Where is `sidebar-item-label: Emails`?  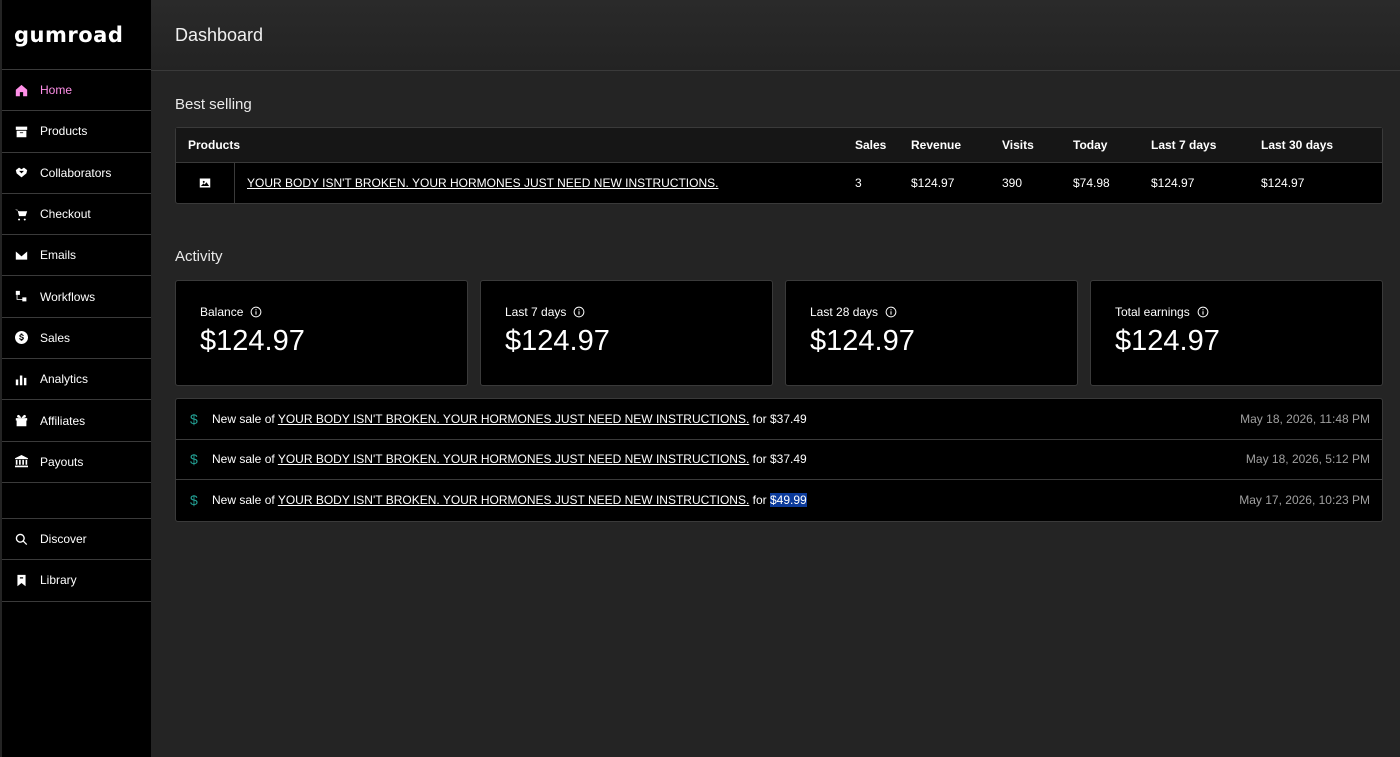 sidebar-item-label: Emails is located at coordinates (58, 255).